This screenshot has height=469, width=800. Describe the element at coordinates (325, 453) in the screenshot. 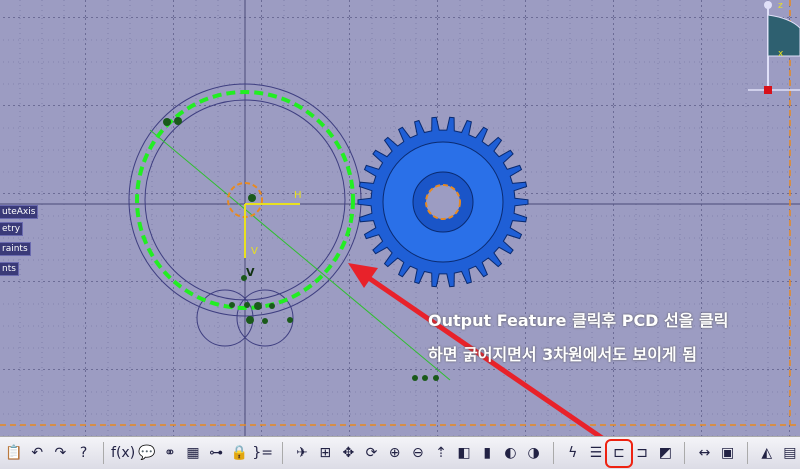

I see `fit-all-icon: ⊞` at that location.